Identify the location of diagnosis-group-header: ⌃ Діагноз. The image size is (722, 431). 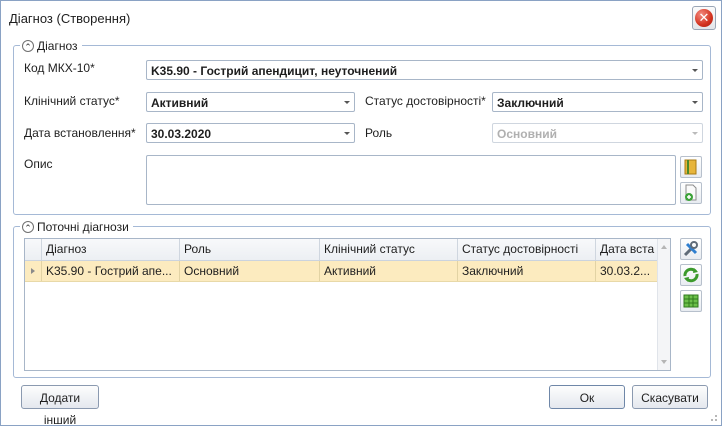
(51, 46).